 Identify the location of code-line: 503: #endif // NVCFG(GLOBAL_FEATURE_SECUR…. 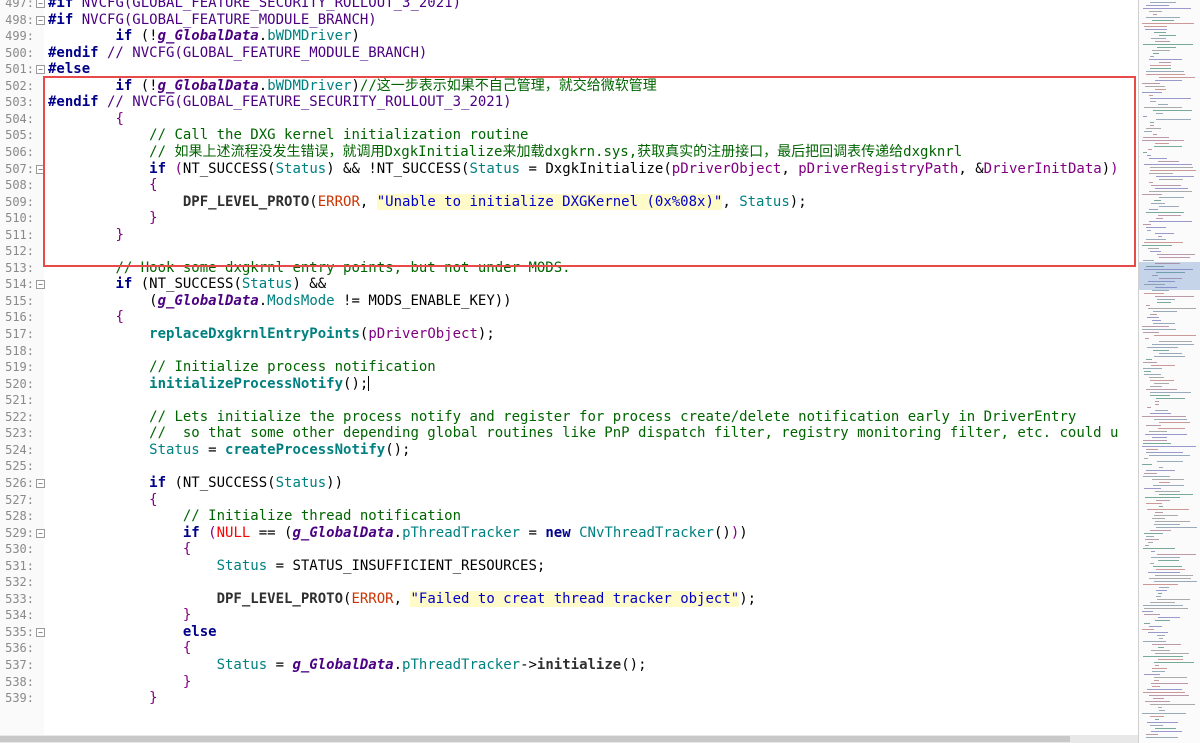
(569, 102).